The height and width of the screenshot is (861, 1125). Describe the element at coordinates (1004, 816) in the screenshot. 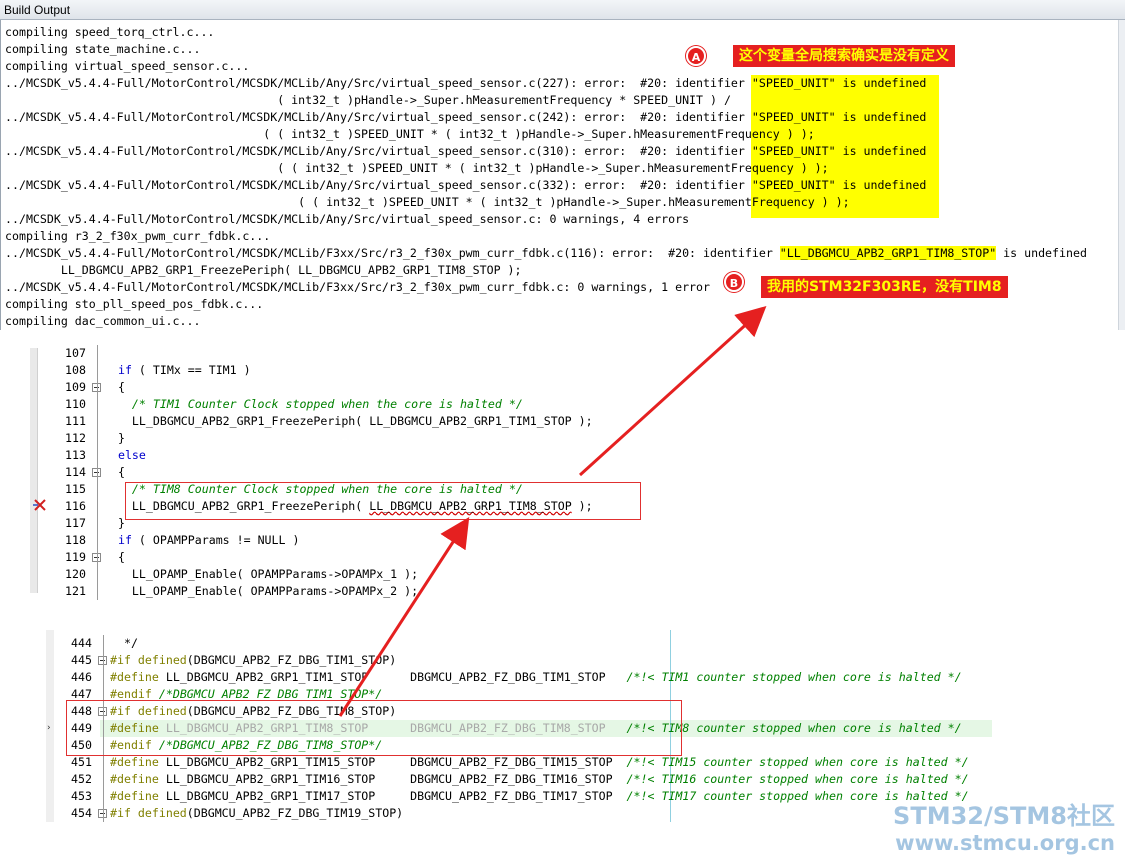

I see `watermark-site-name: STM32/STM8社区` at that location.